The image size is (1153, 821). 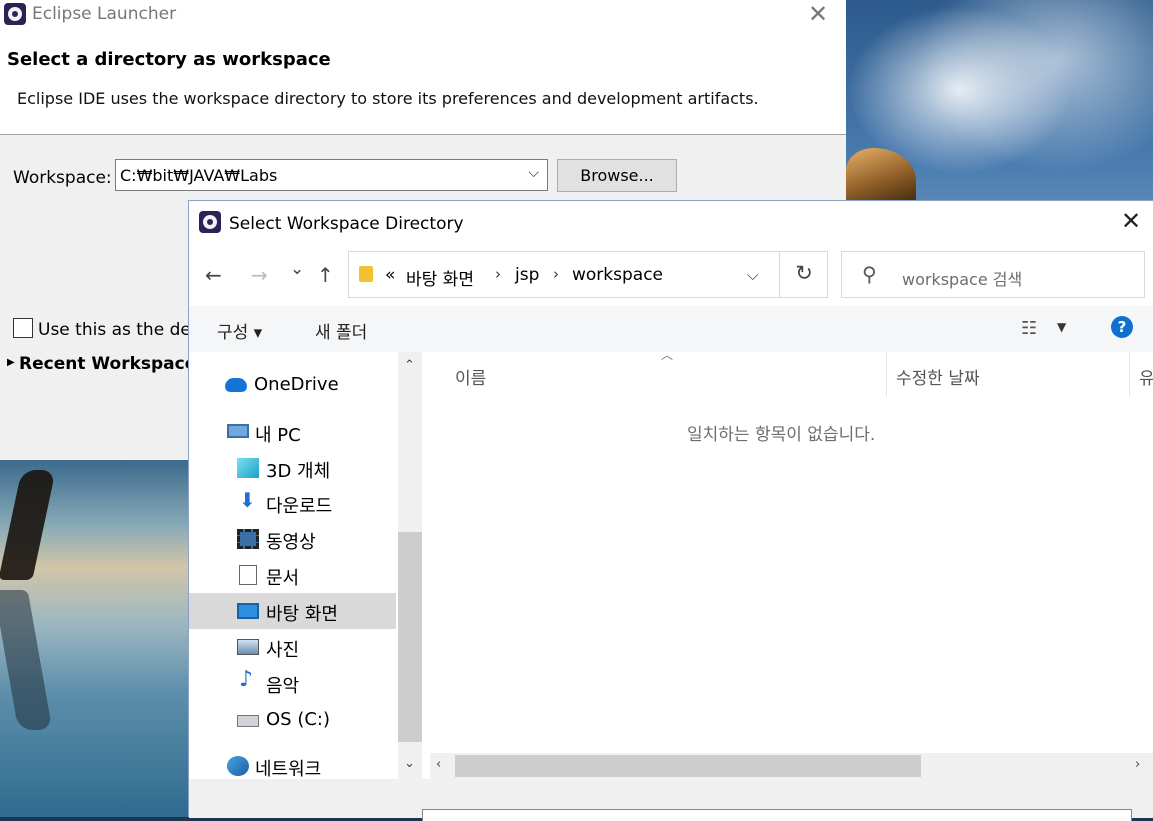 What do you see at coordinates (248, 647) in the screenshot?
I see `picture-icon` at bounding box center [248, 647].